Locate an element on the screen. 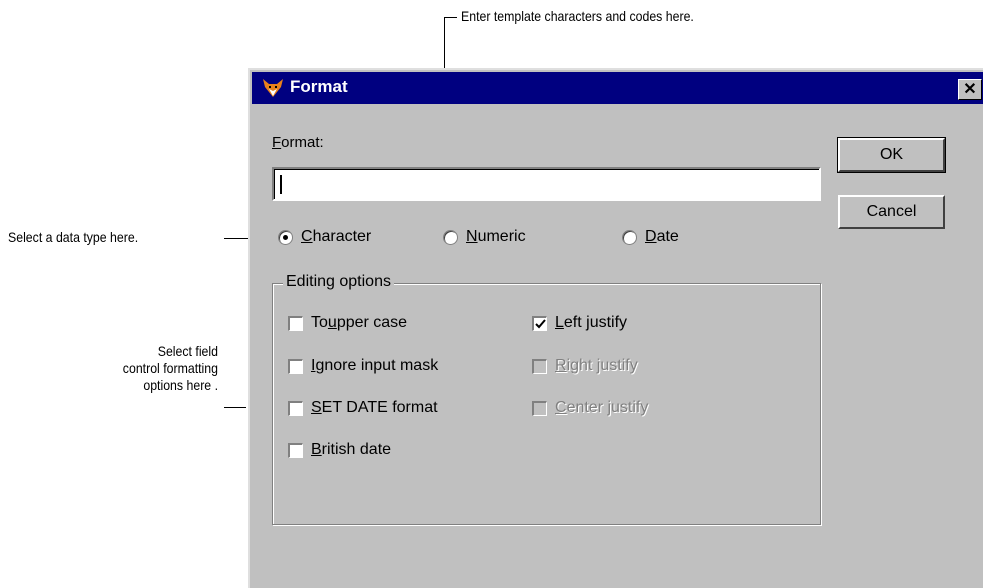 The height and width of the screenshot is (588, 983). checkmark-icon is located at coordinates (540, 323).